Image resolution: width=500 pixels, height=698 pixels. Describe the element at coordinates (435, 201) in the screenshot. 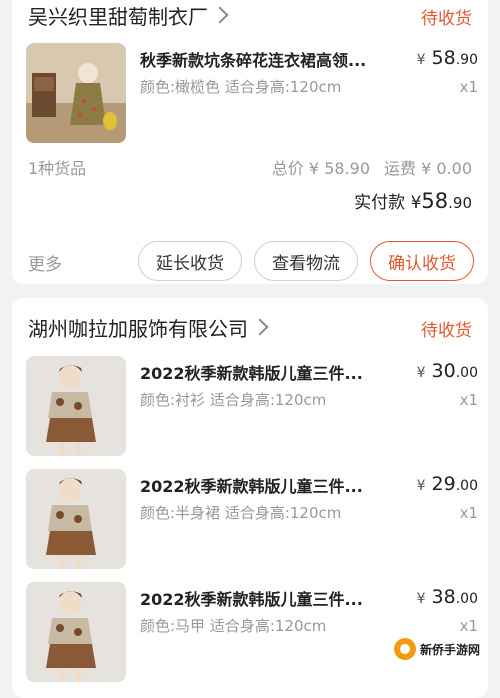

I see `paid-integer: 58` at that location.